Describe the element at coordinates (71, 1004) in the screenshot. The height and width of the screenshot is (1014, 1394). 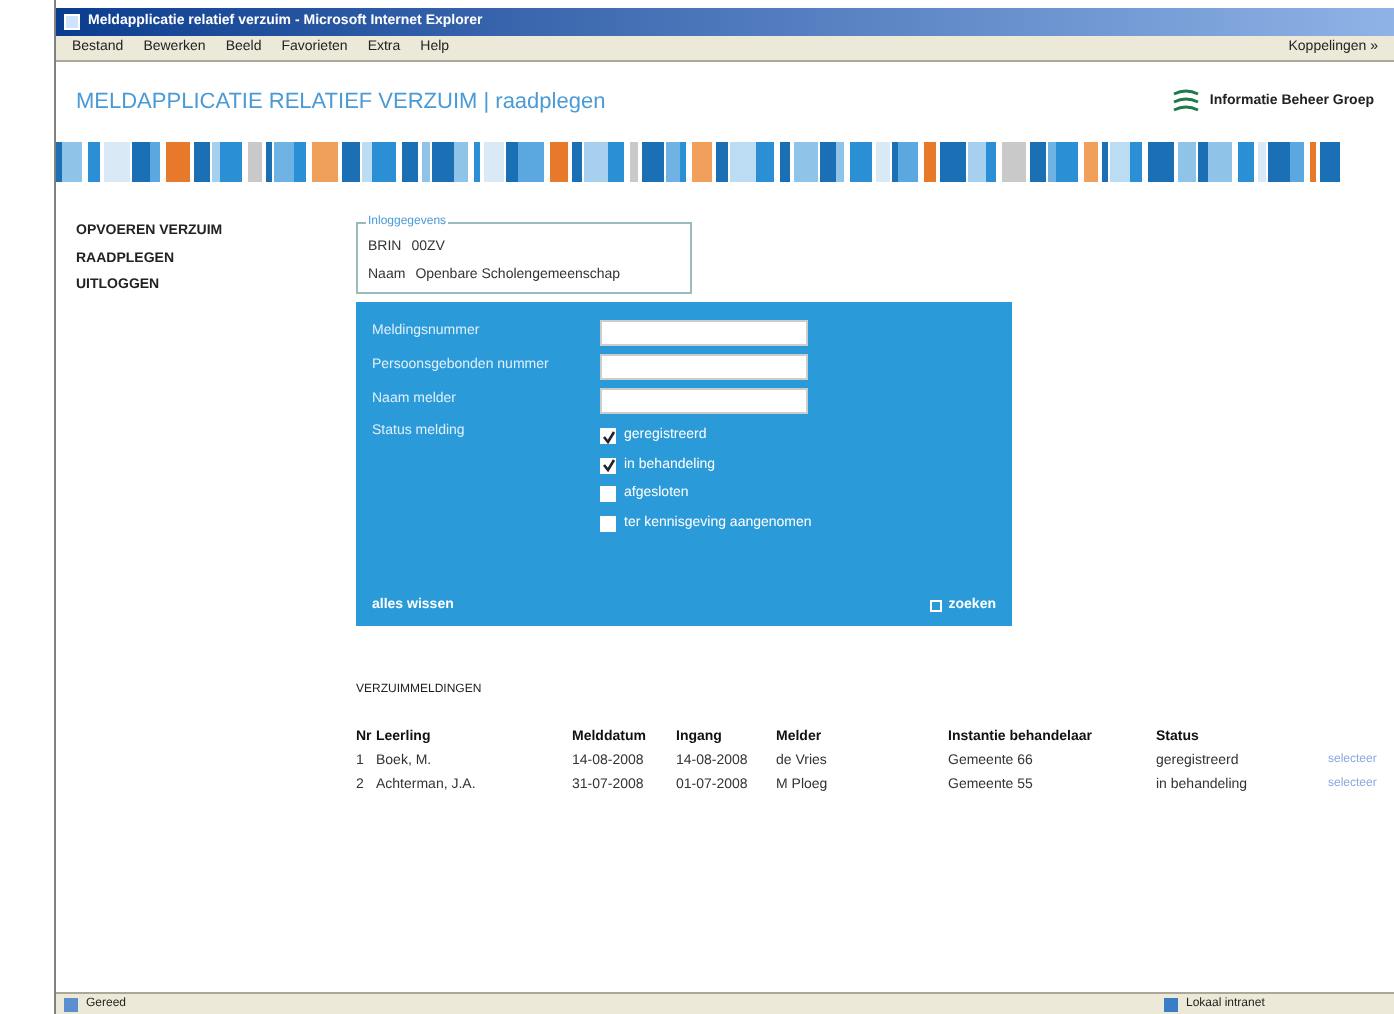
I see `page-icon` at that location.